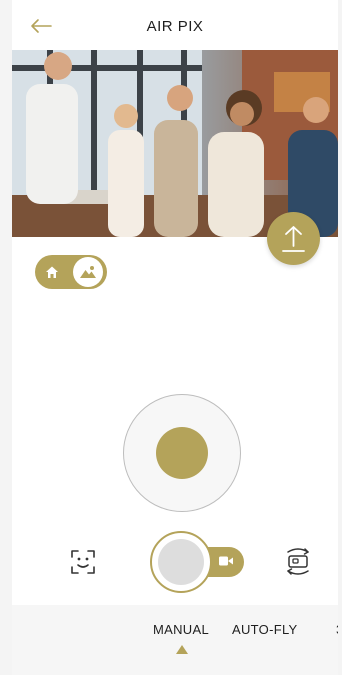 This screenshot has width=342, height=675. I want to click on mode-tab-partial: 3, so click(337, 629).